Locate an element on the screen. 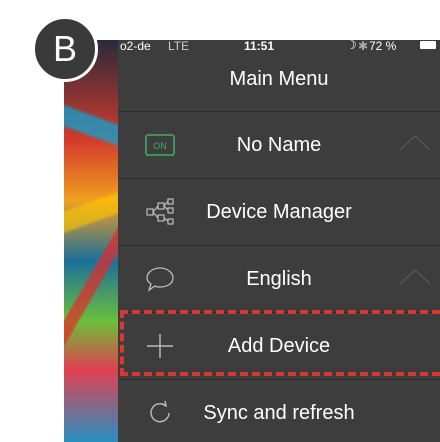  status-bar: o2-de LTE 11:51 ☽ ✱ 72 % is located at coordinates (252, 47).